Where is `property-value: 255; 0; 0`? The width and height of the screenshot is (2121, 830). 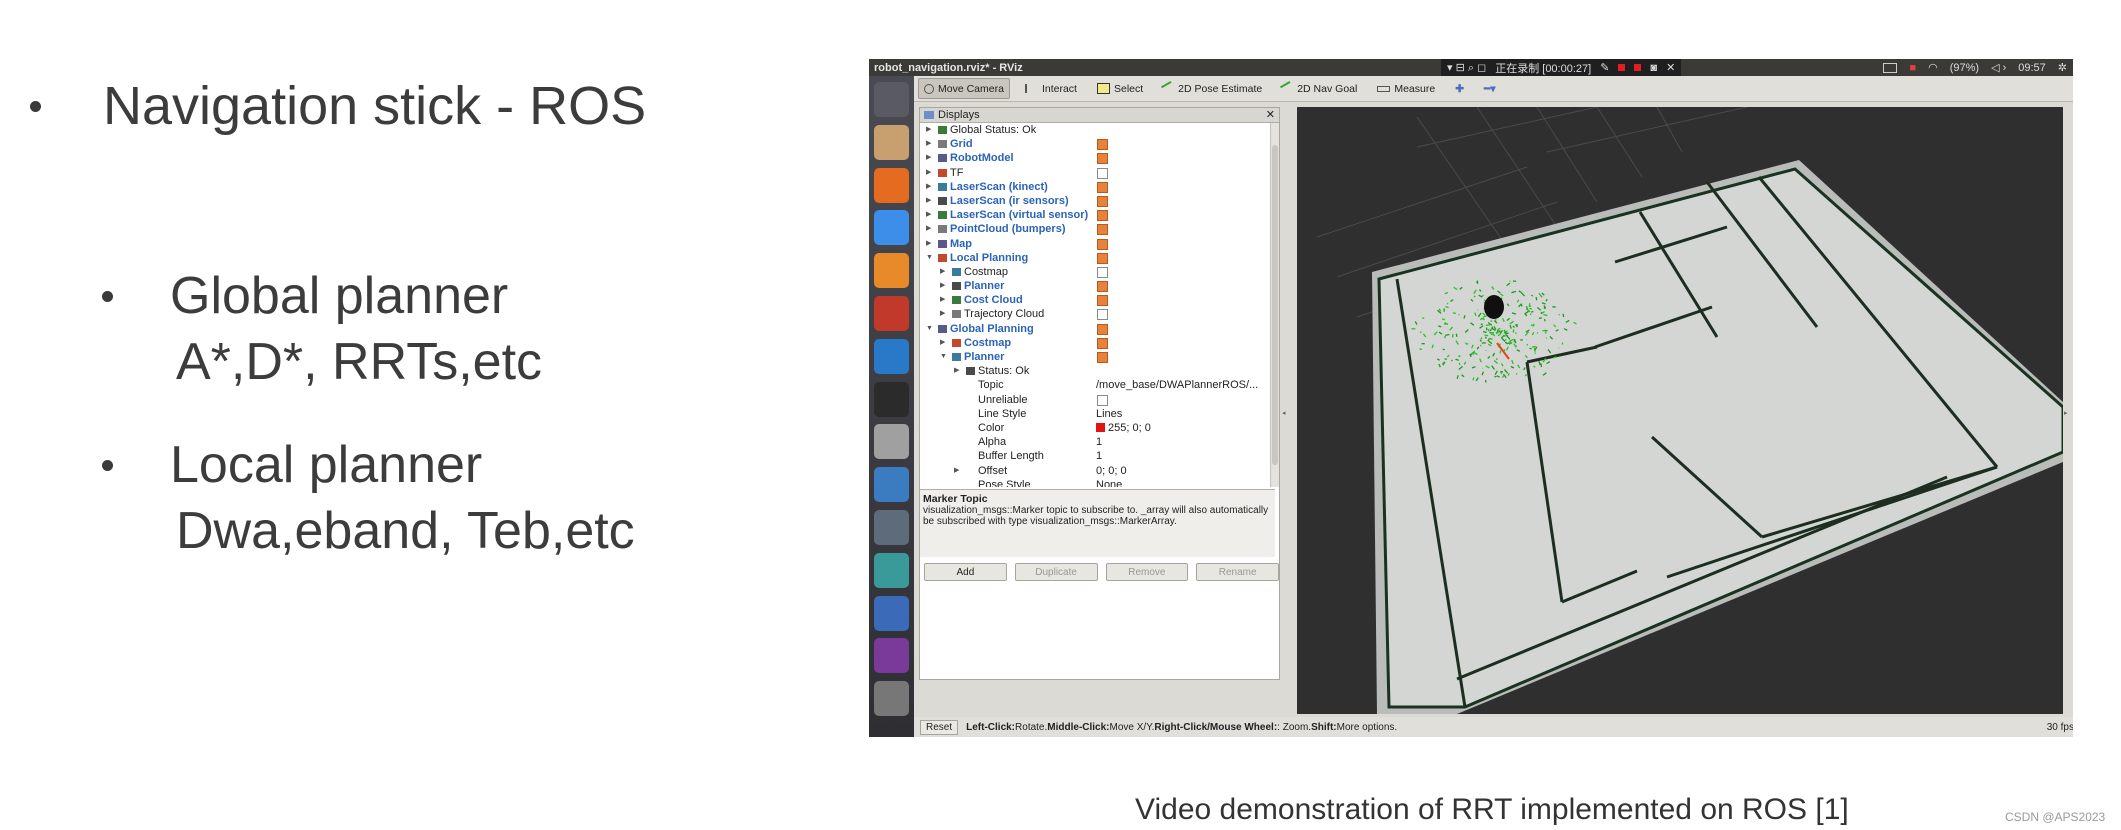
property-value: 255; 0; 0 is located at coordinates (1123, 428).